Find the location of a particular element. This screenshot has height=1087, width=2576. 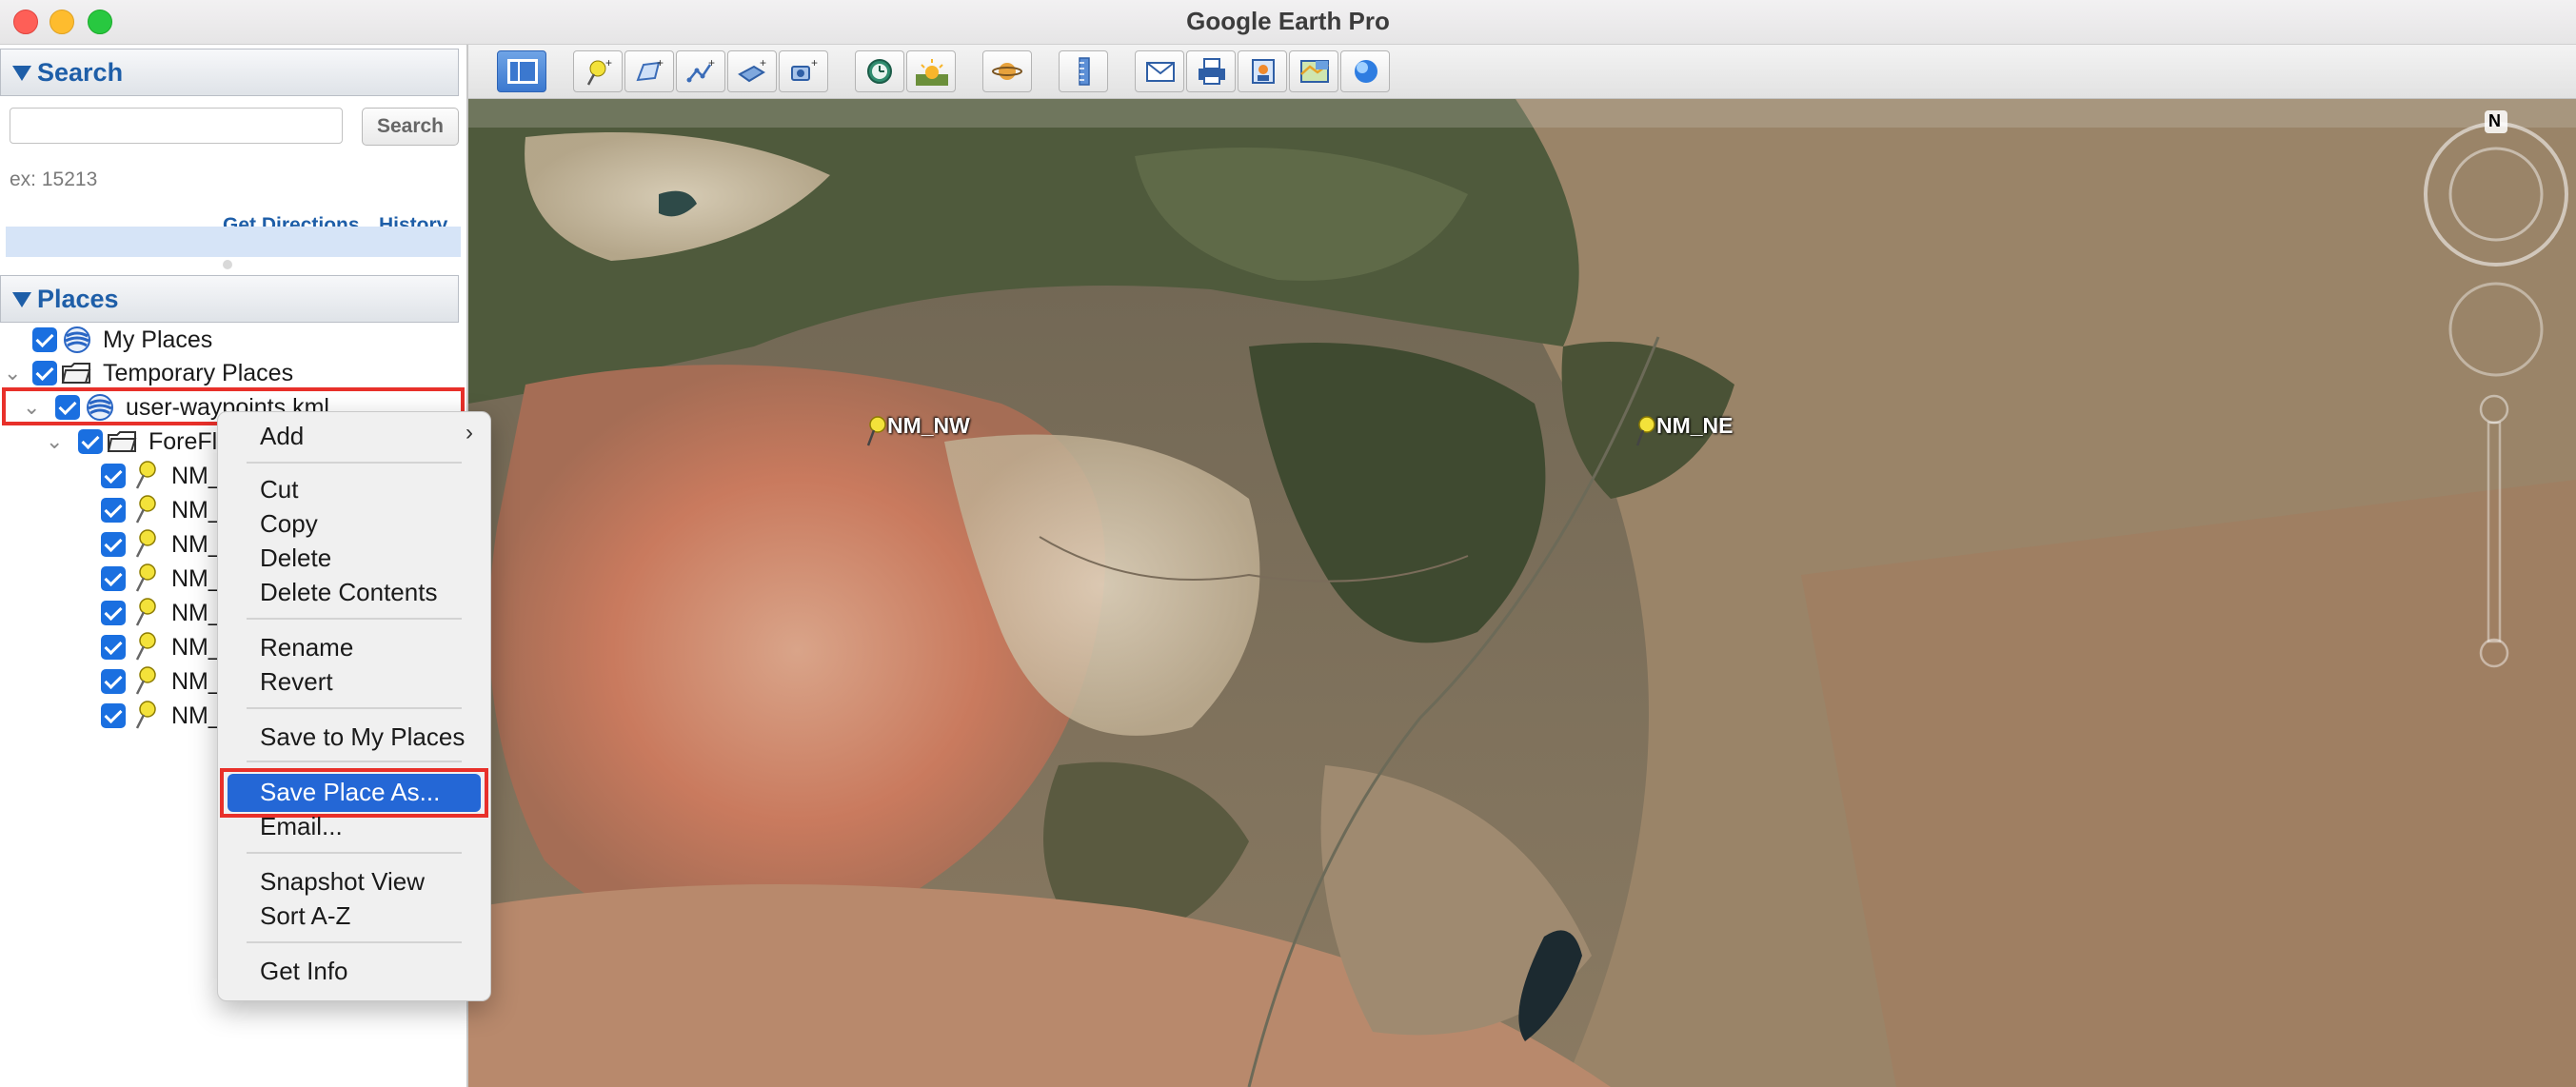

sidebar-toggle-icon is located at coordinates (522, 71).